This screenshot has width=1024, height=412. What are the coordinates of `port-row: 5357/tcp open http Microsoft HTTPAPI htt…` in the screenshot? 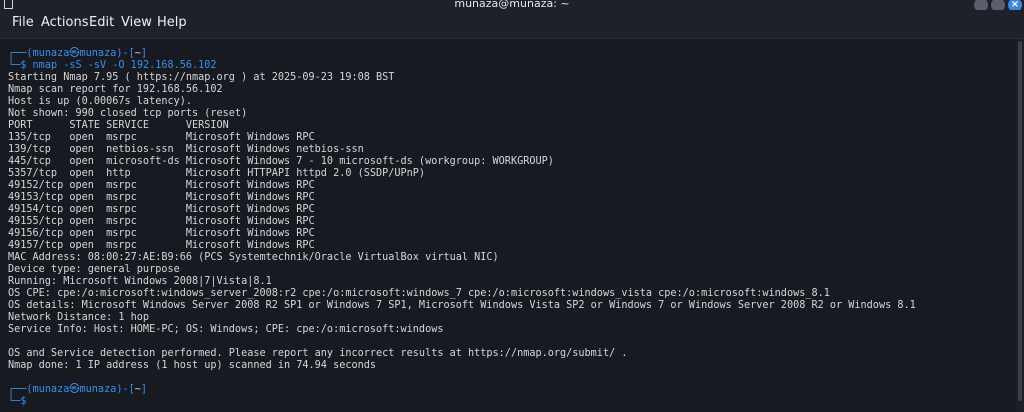 It's located at (217, 173).